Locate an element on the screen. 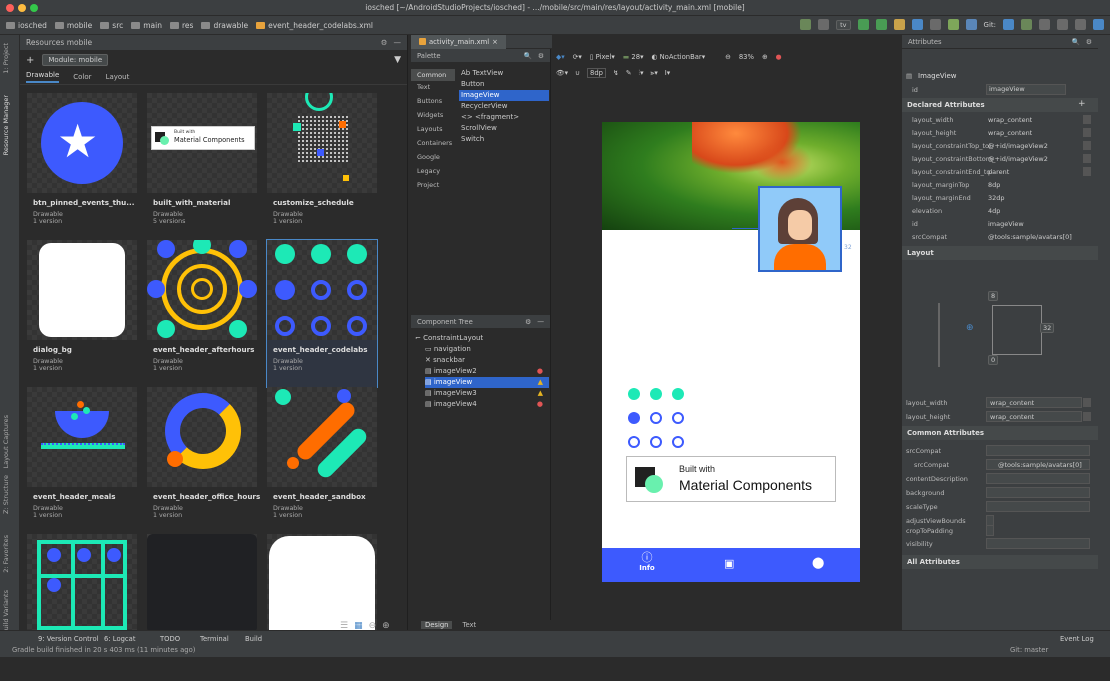 The image size is (1110, 681). zoom-out-icon: ⊖ is located at coordinates (728, 57).